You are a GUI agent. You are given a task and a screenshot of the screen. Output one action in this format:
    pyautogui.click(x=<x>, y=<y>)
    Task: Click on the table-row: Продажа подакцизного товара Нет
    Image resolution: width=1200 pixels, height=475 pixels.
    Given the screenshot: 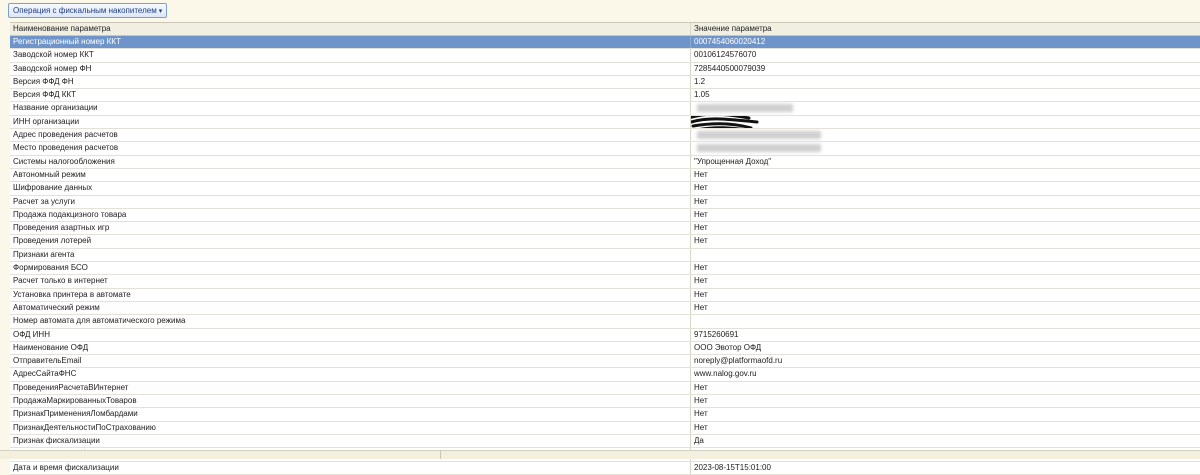 What is the action you would take?
    pyautogui.click(x=605, y=215)
    